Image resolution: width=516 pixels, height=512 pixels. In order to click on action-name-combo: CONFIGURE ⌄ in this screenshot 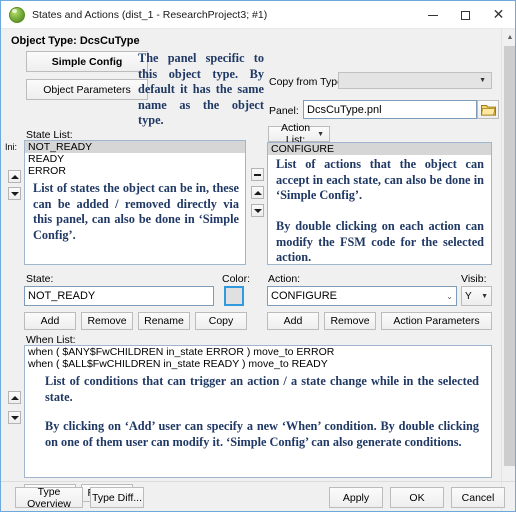, I will do `click(362, 296)`.